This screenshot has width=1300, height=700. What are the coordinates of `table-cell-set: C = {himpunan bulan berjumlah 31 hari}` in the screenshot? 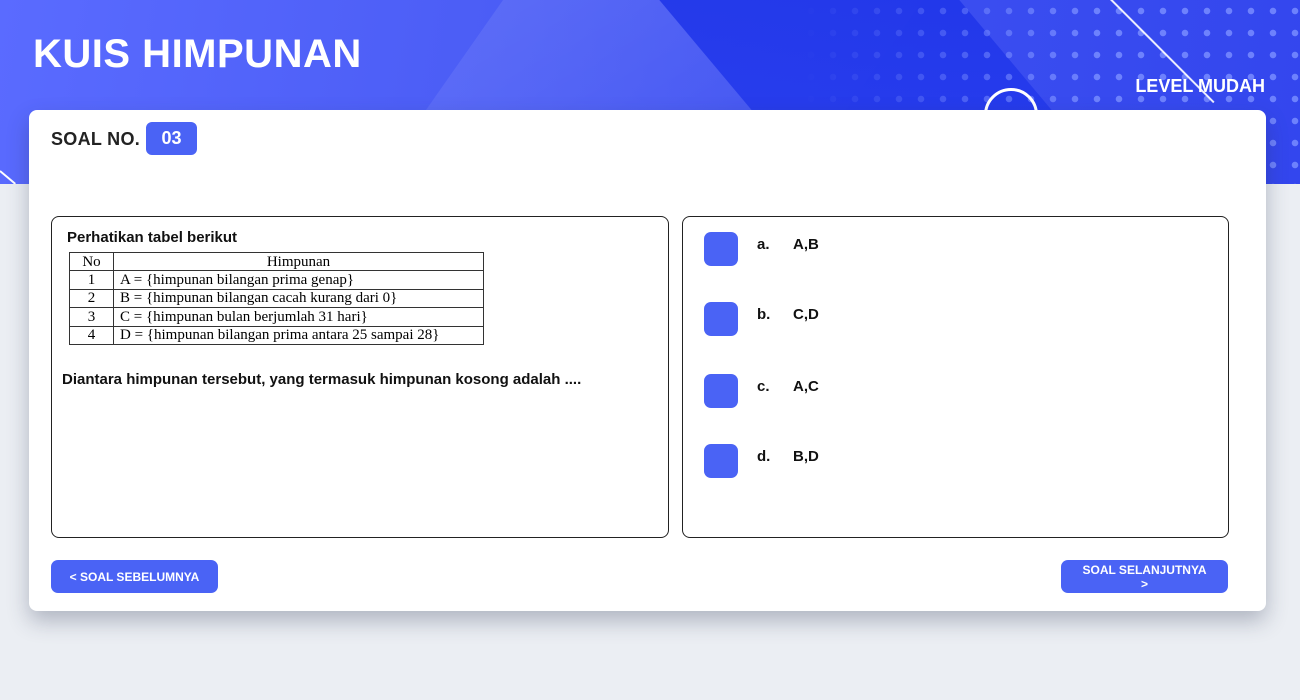 It's located at (298, 317).